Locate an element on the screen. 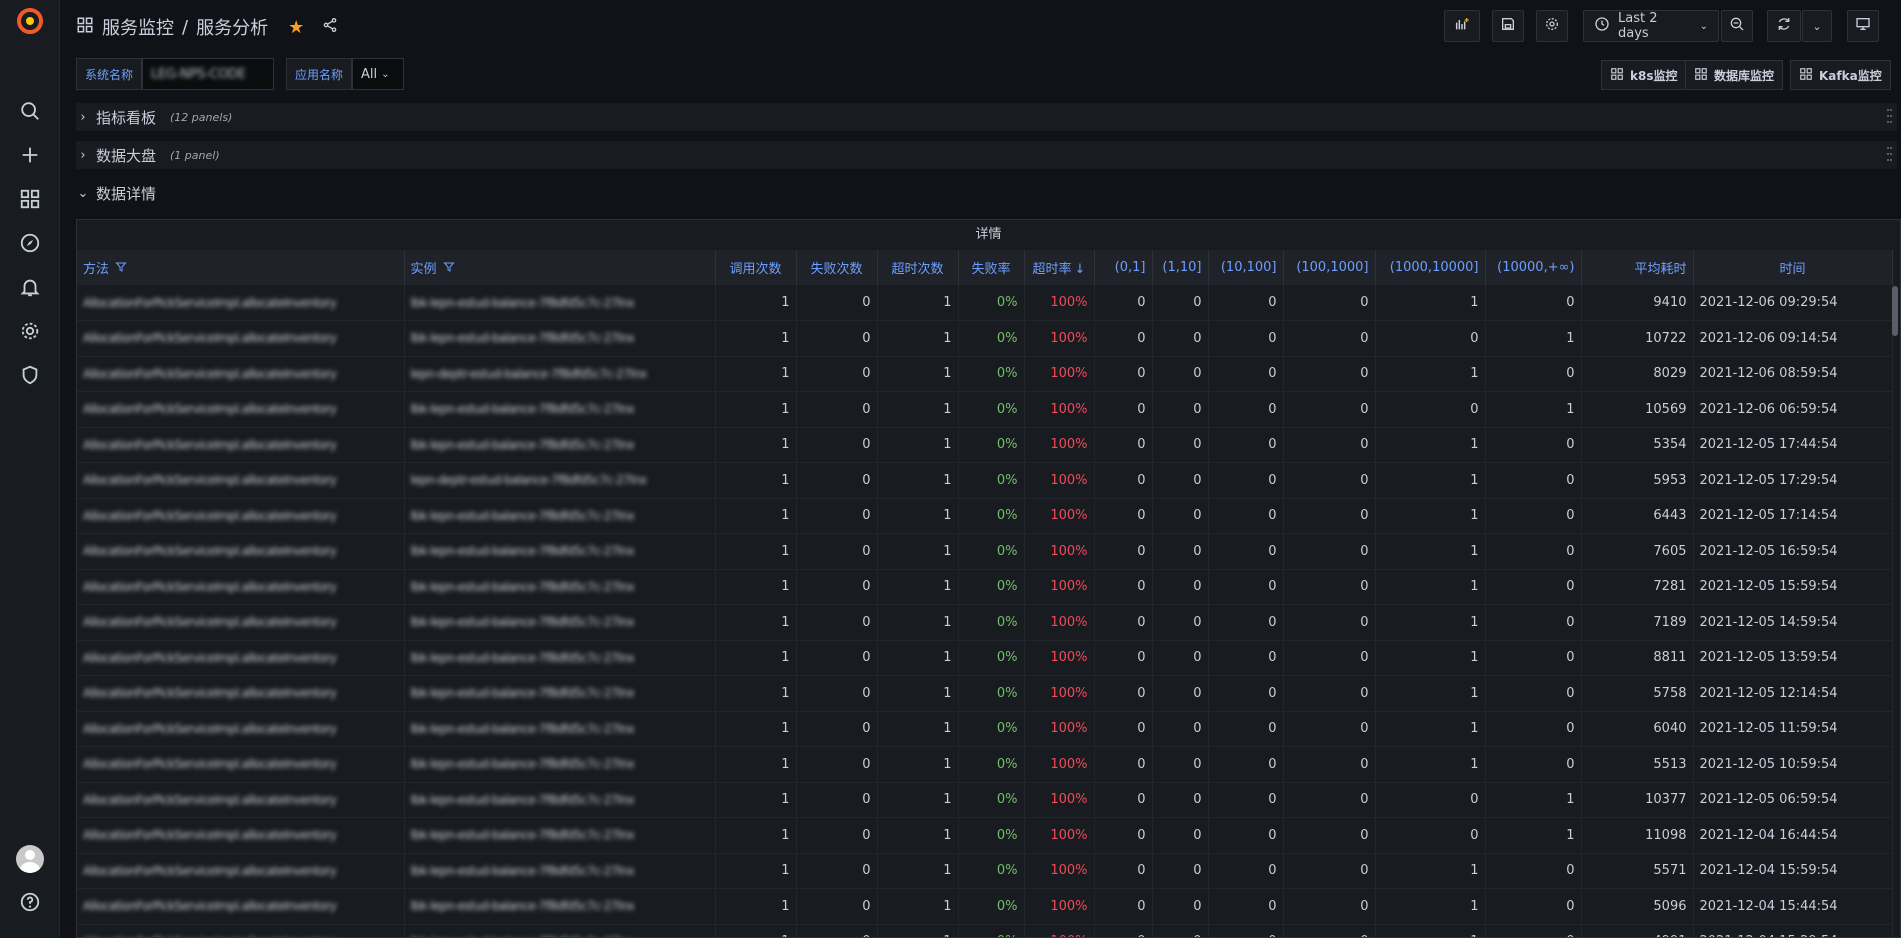 The width and height of the screenshot is (1901, 938). link-k8s: k8s监控 is located at coordinates (1644, 75).